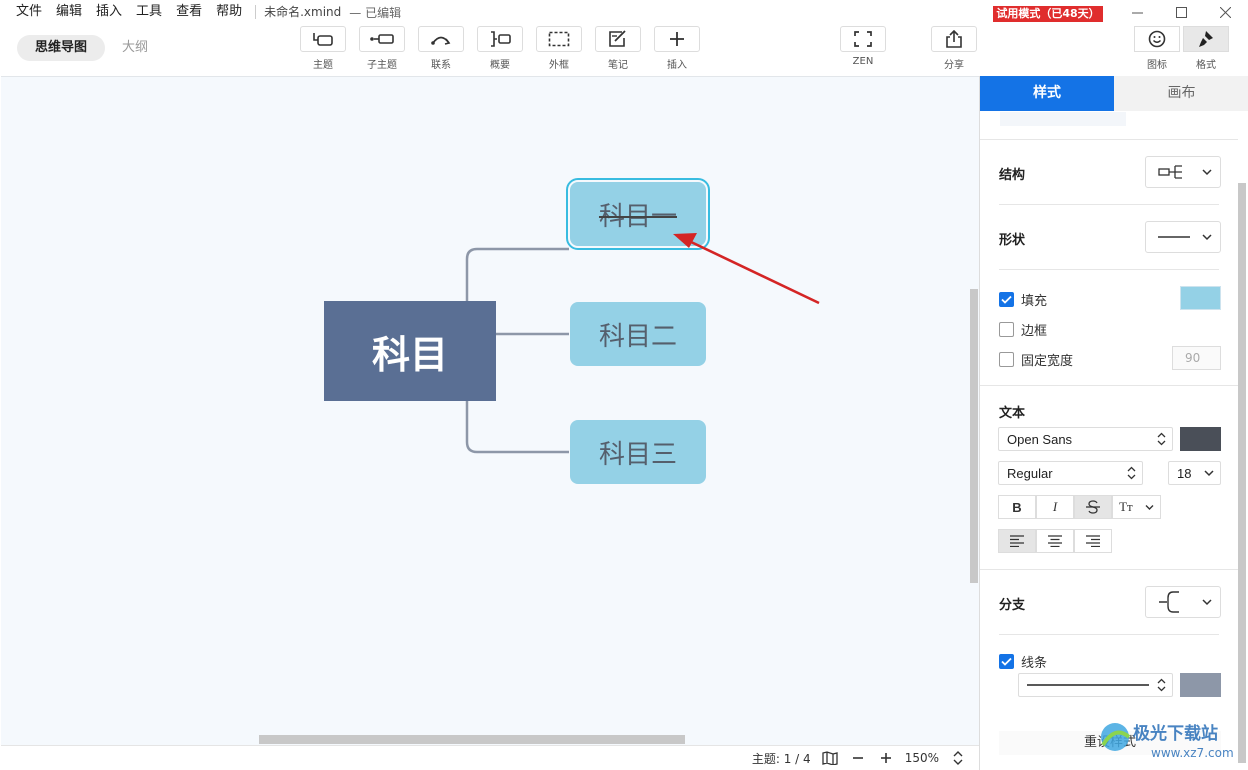 The height and width of the screenshot is (770, 1248). What do you see at coordinates (863, 50) in the screenshot?
I see `zen-button: ZEN` at bounding box center [863, 50].